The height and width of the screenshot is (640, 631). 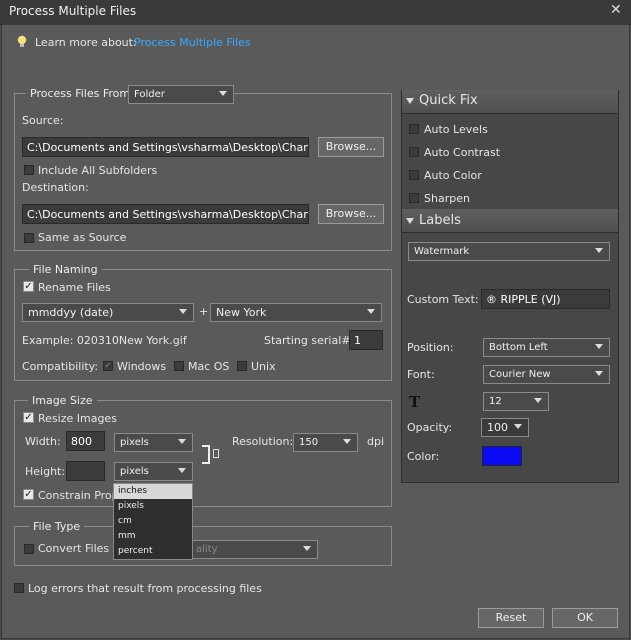 What do you see at coordinates (153, 506) in the screenshot?
I see `unit-option-pixels: pixels` at bounding box center [153, 506].